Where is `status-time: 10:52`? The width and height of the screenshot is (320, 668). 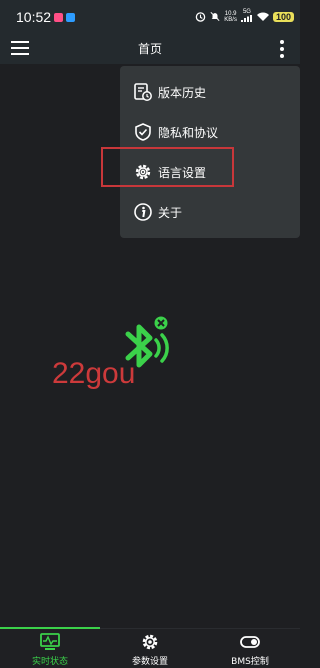
status-time: 10:52 is located at coordinates (34, 17).